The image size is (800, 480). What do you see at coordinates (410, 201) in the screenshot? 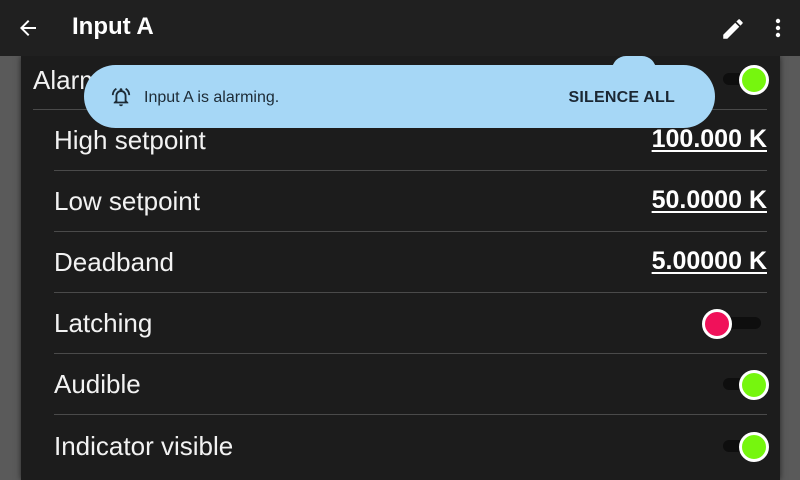
I see `low-setpoint-row: Low setpoint 50.0000 K` at bounding box center [410, 201].